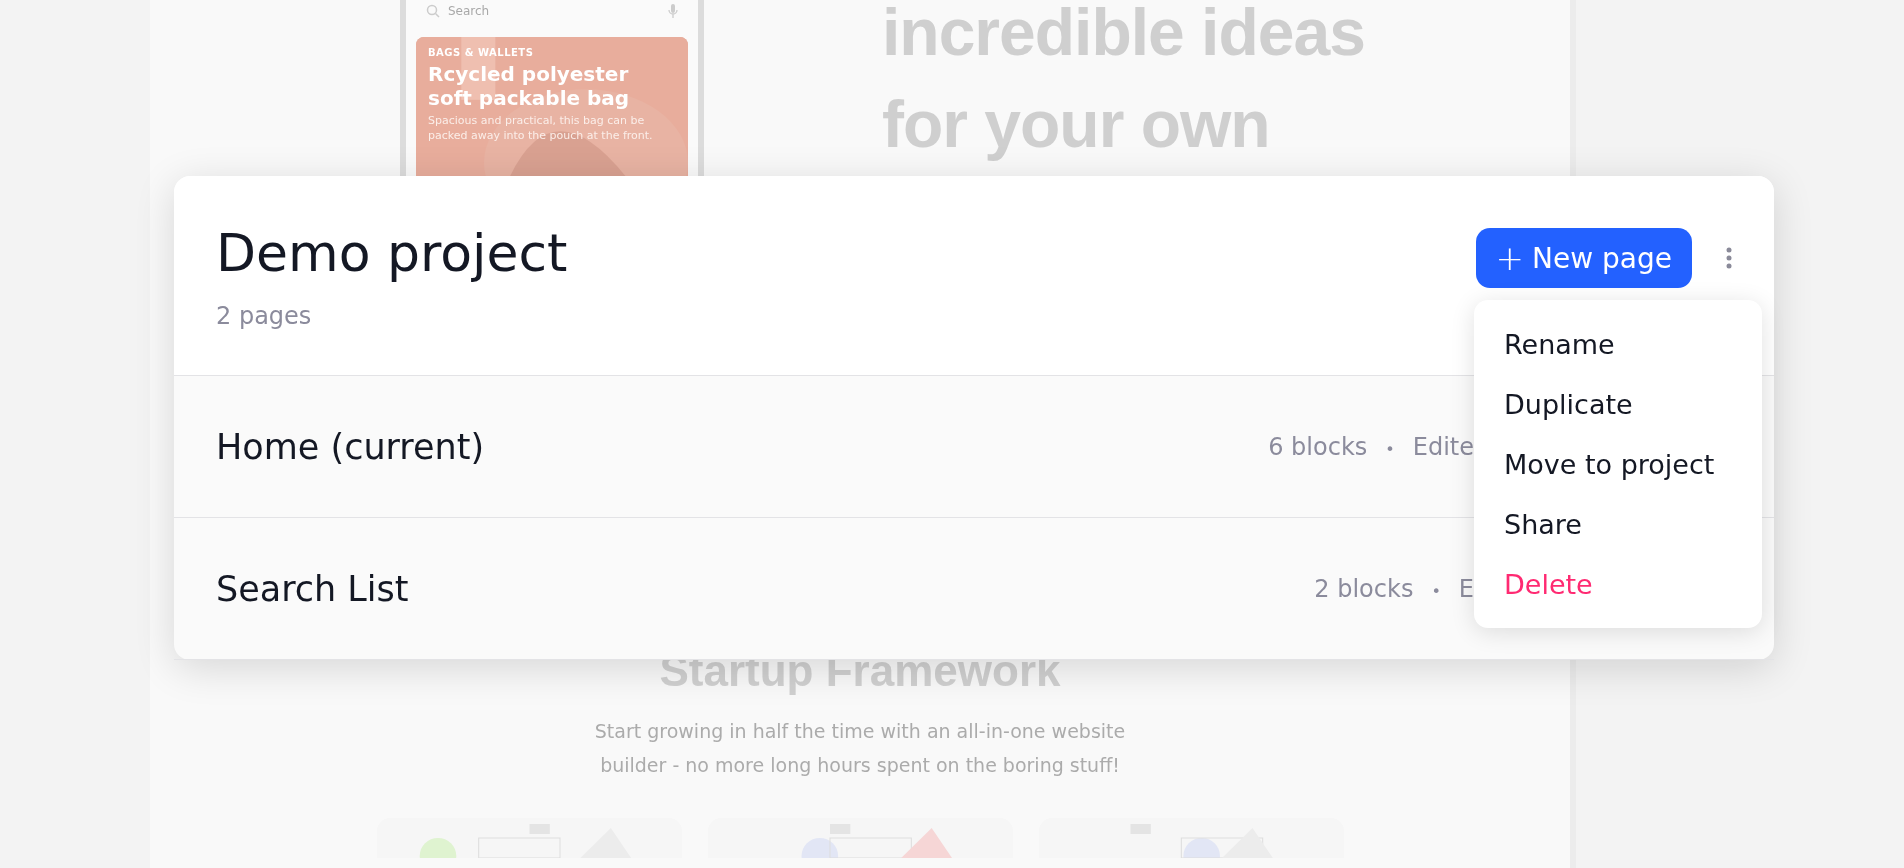  I want to click on new-page-button: + New page, so click(1583, 258).